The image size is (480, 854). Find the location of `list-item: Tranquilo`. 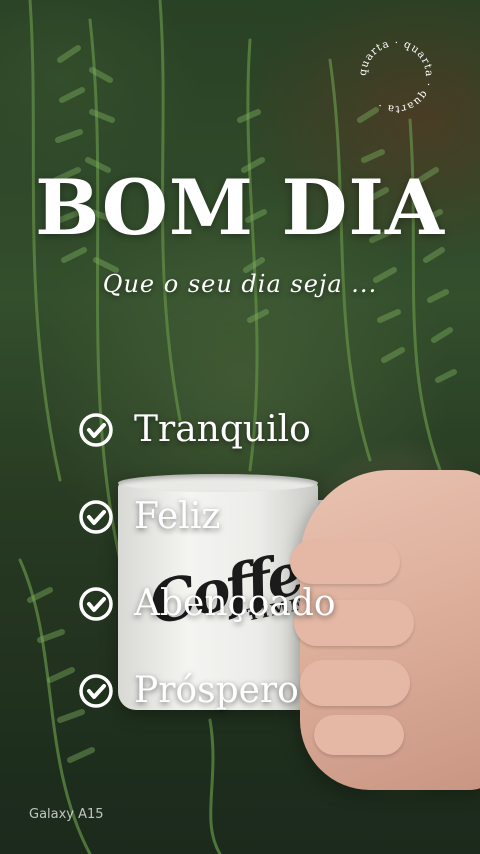

list-item: Tranquilo is located at coordinates (207, 429).